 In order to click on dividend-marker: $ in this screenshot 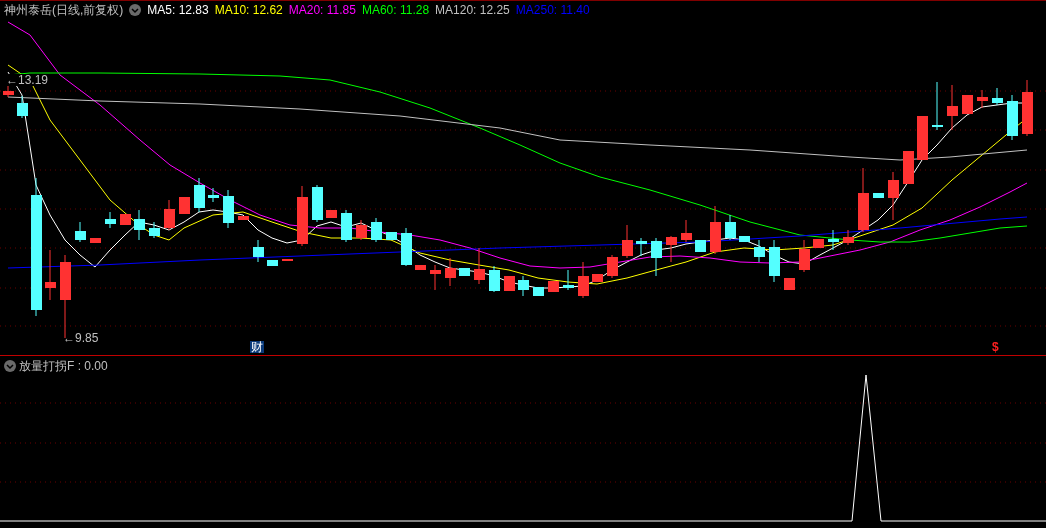, I will do `click(995, 347)`.